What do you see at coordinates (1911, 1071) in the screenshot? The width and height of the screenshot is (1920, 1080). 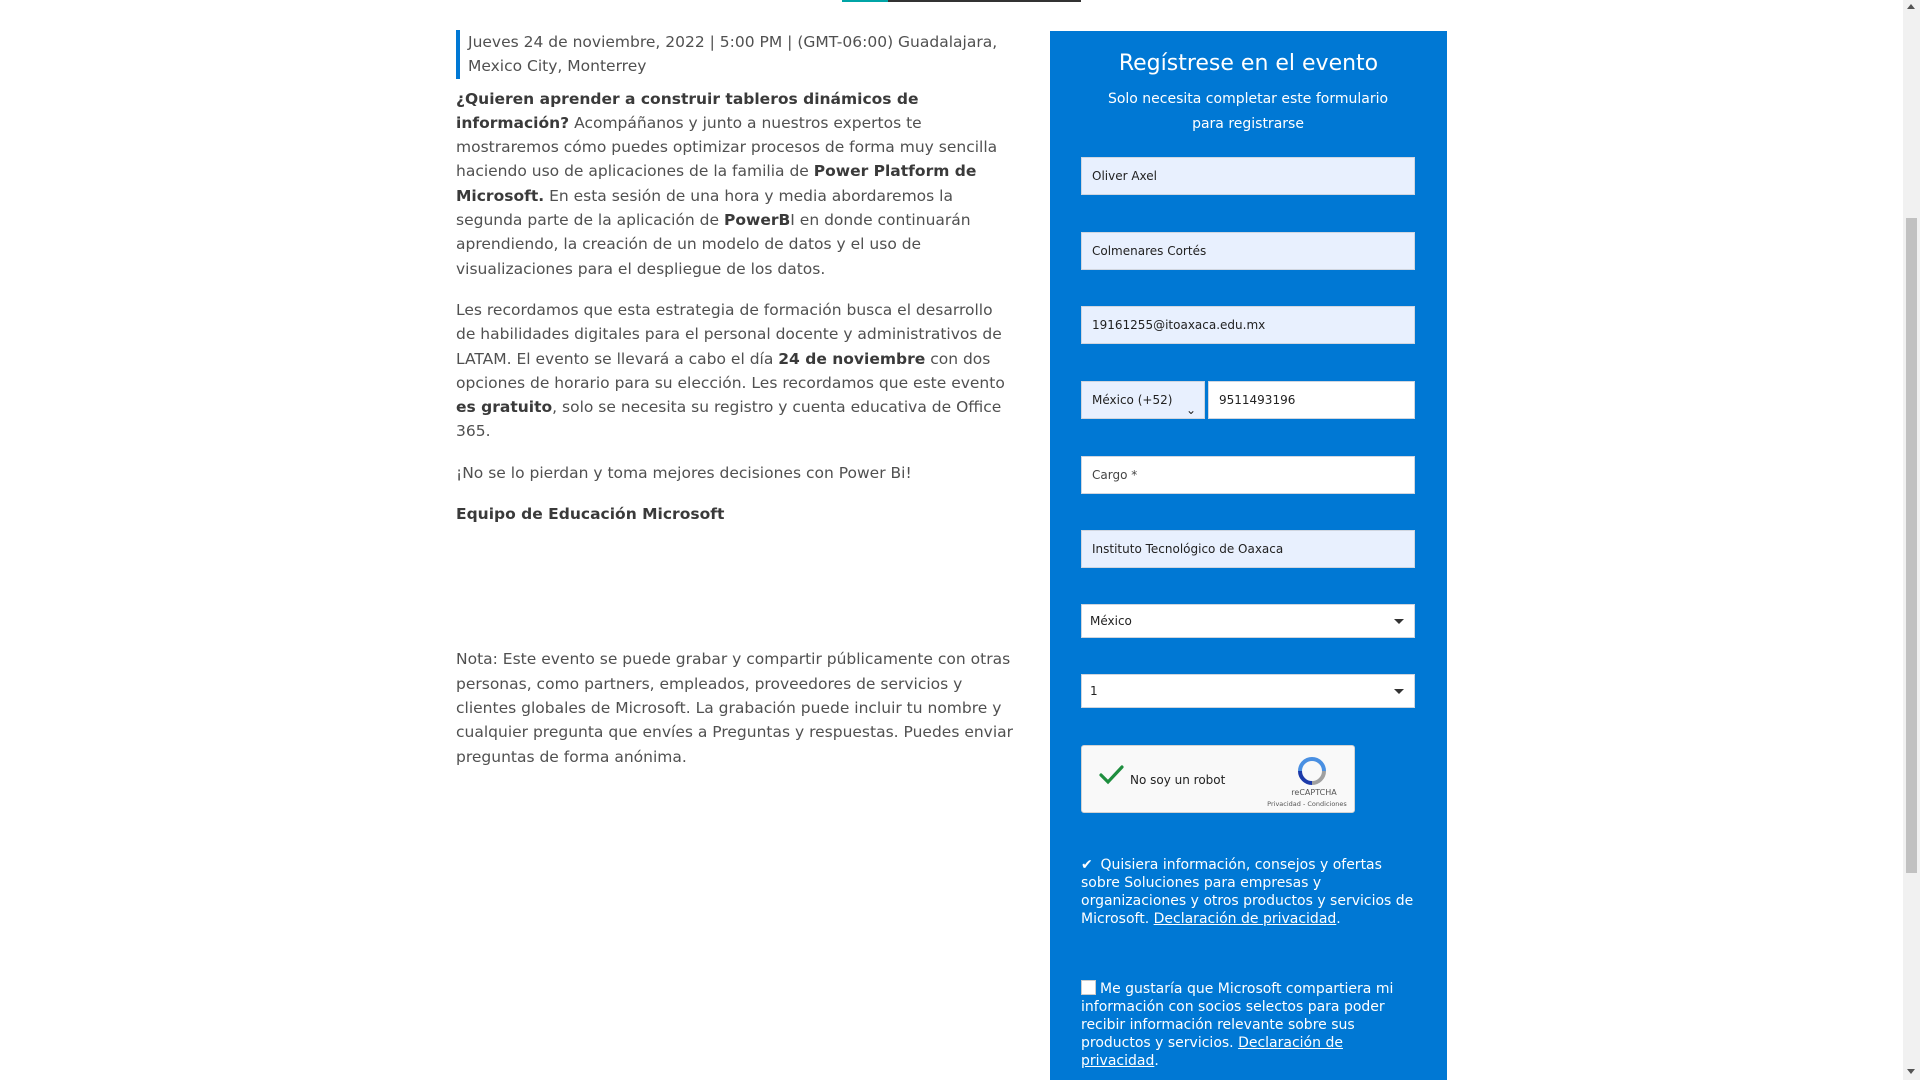 I see `scroll-down-arrow-icon` at bounding box center [1911, 1071].